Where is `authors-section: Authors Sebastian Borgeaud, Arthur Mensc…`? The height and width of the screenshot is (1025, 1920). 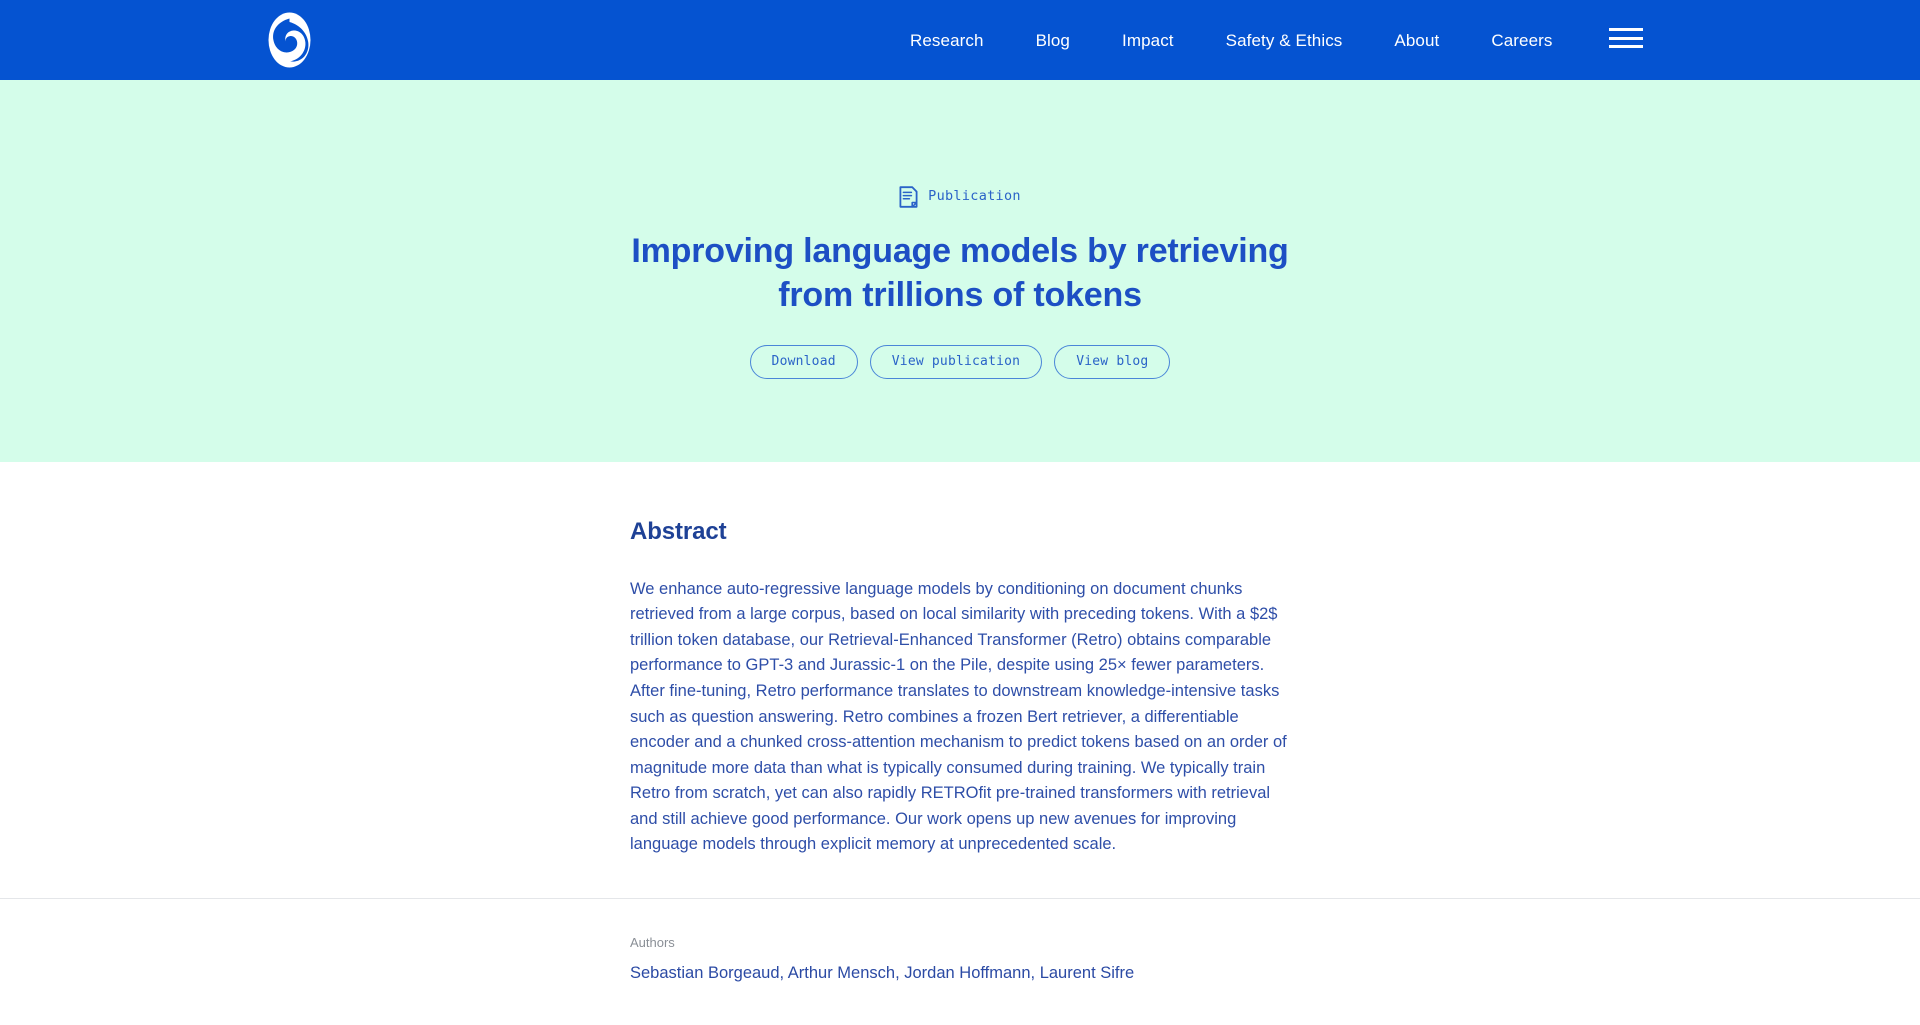 authors-section: Authors Sebastian Borgeaud, Arthur Mensc… is located at coordinates (960, 966).